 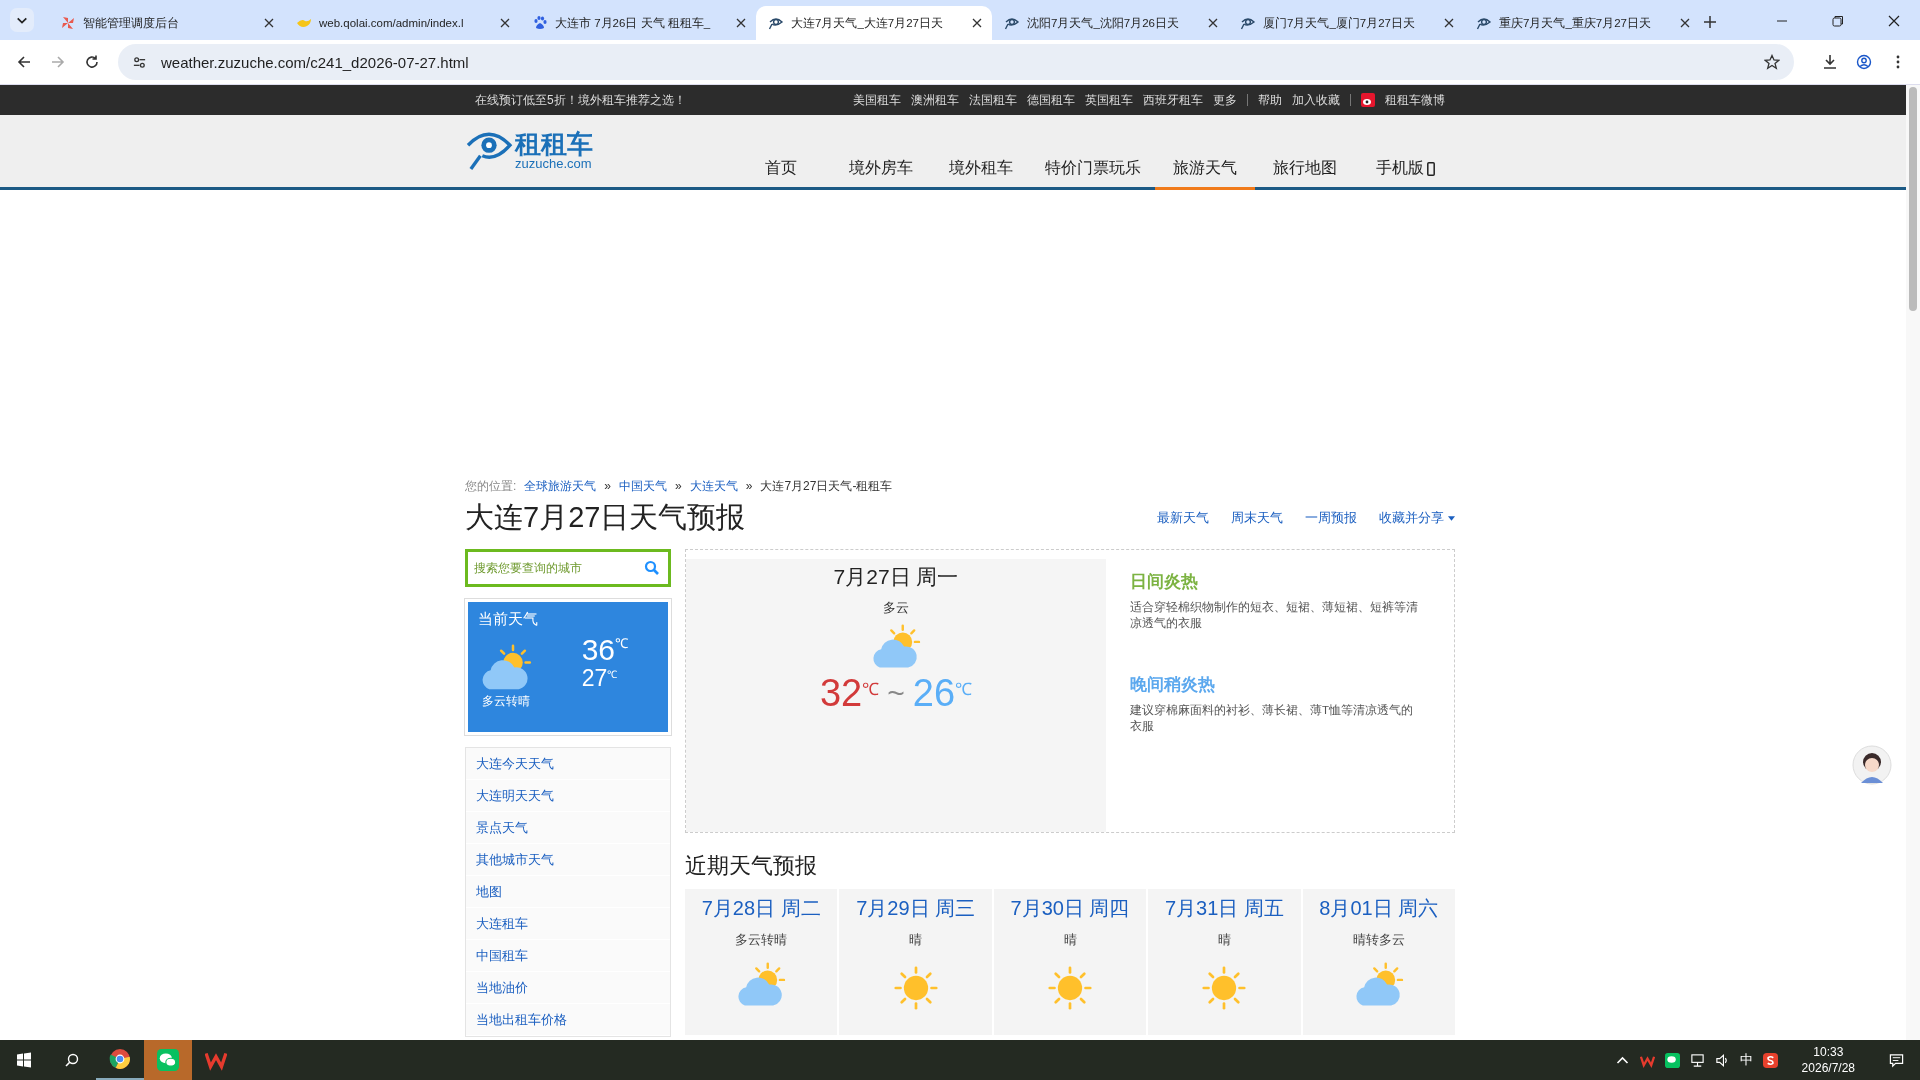 What do you see at coordinates (1828, 1060) in the screenshot?
I see `clock: 10:33 2026/7/28` at bounding box center [1828, 1060].